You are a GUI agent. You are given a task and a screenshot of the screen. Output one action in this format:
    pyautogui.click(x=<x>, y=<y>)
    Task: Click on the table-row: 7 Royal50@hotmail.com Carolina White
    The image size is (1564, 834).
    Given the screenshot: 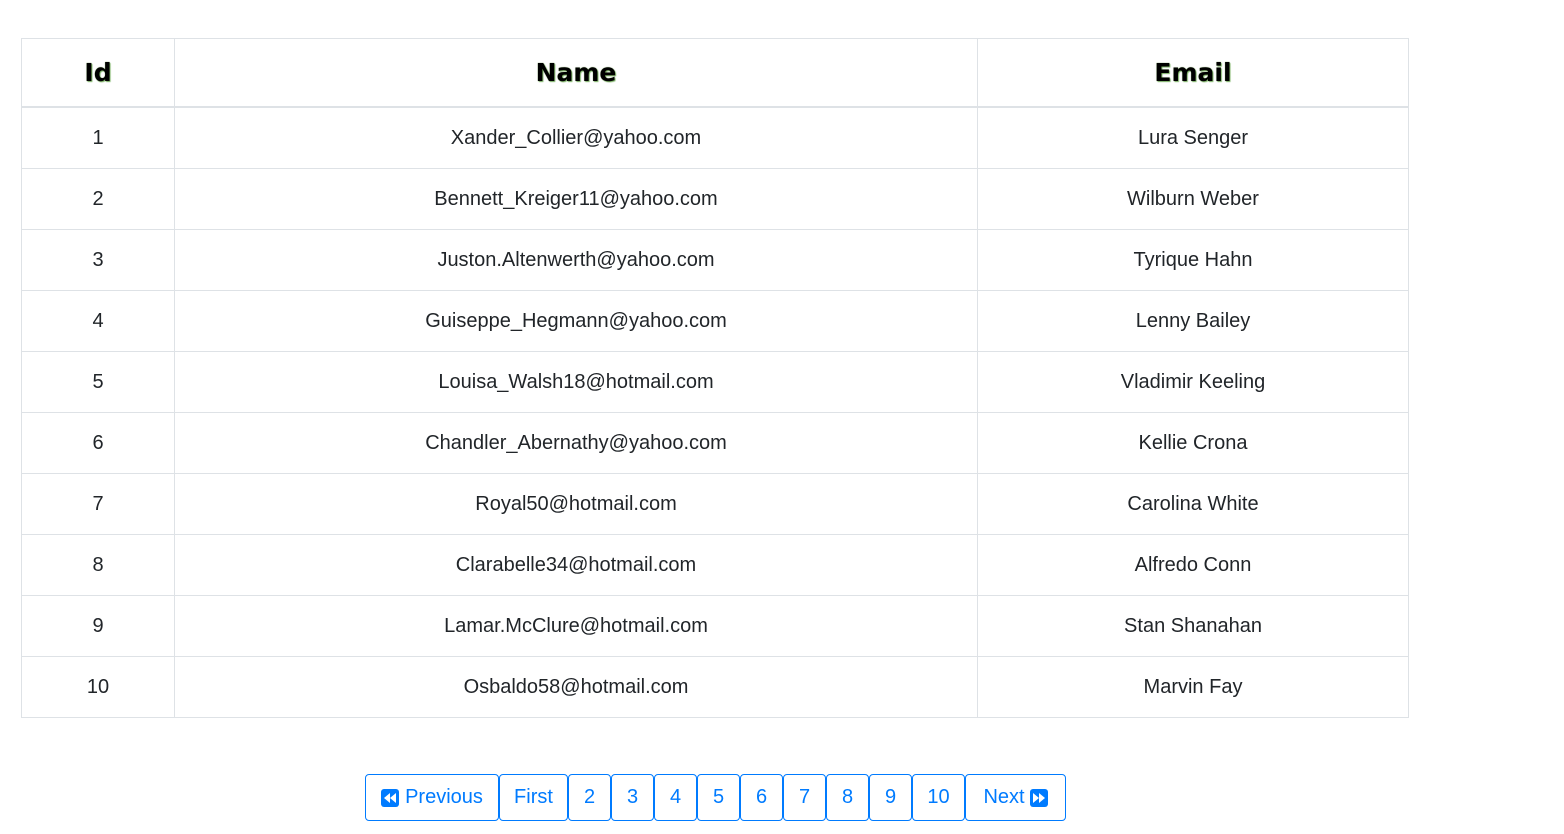 What is the action you would take?
    pyautogui.click(x=715, y=504)
    